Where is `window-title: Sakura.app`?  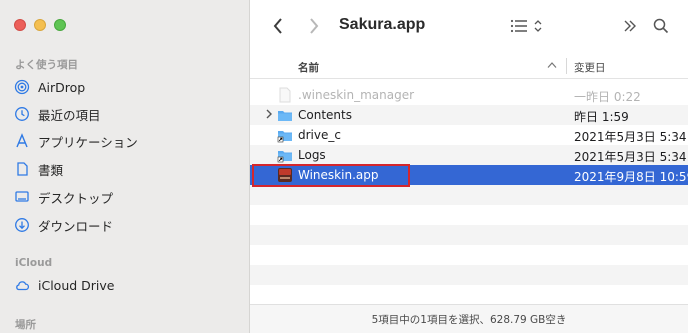 window-title: Sakura.app is located at coordinates (382, 24).